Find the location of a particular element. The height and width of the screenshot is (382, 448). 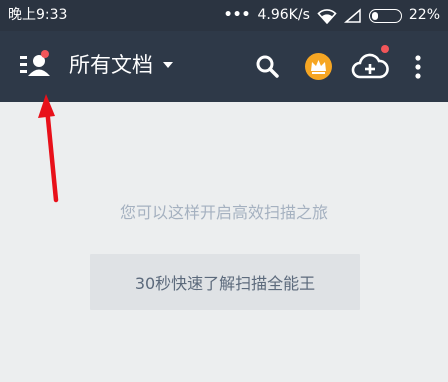

red-arrow-annotation is located at coordinates (48, 148).